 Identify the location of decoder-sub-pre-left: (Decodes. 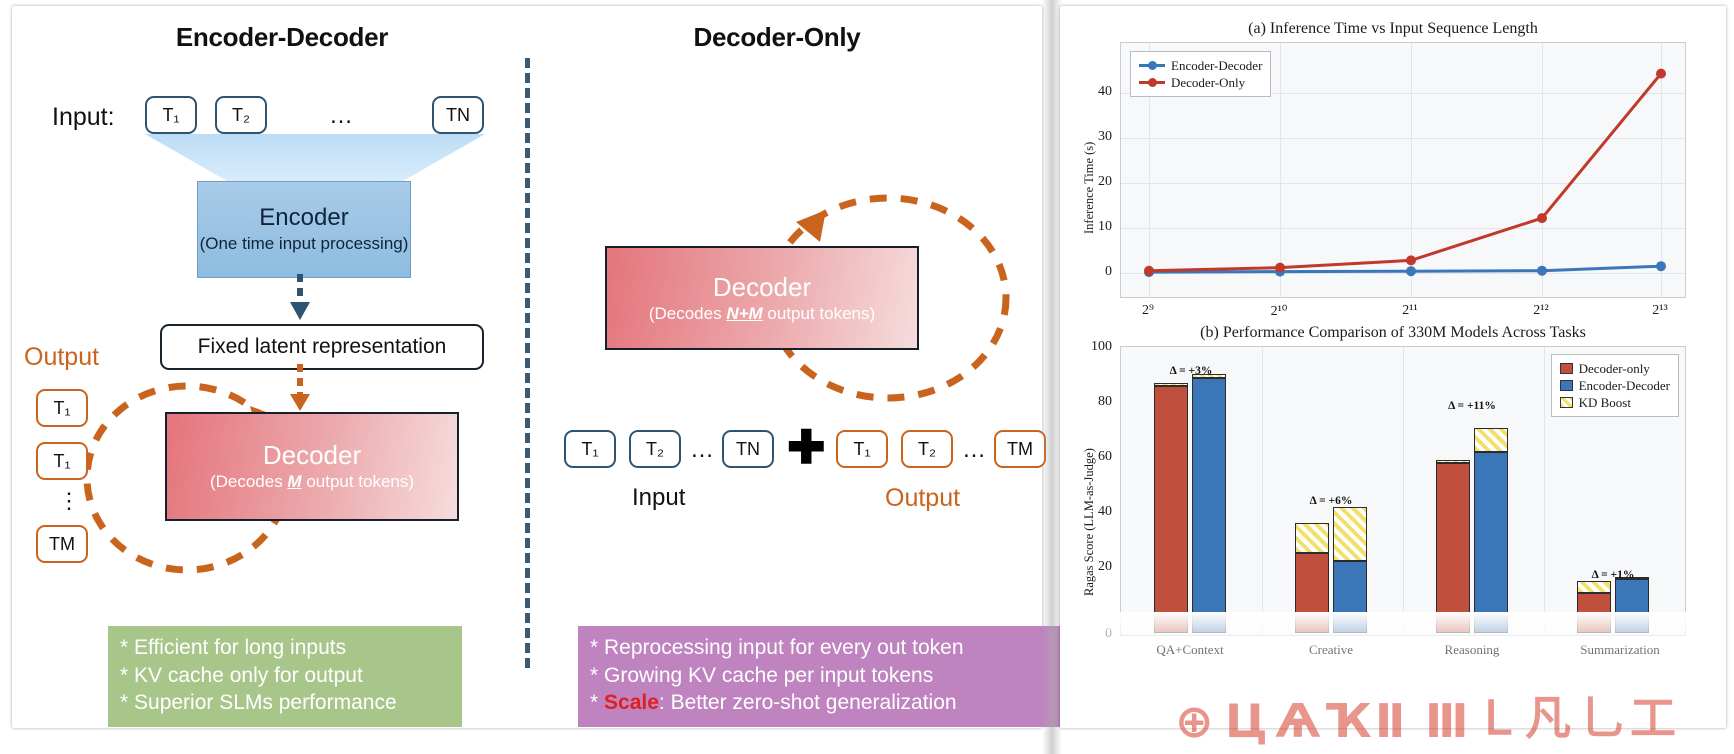
(248, 482).